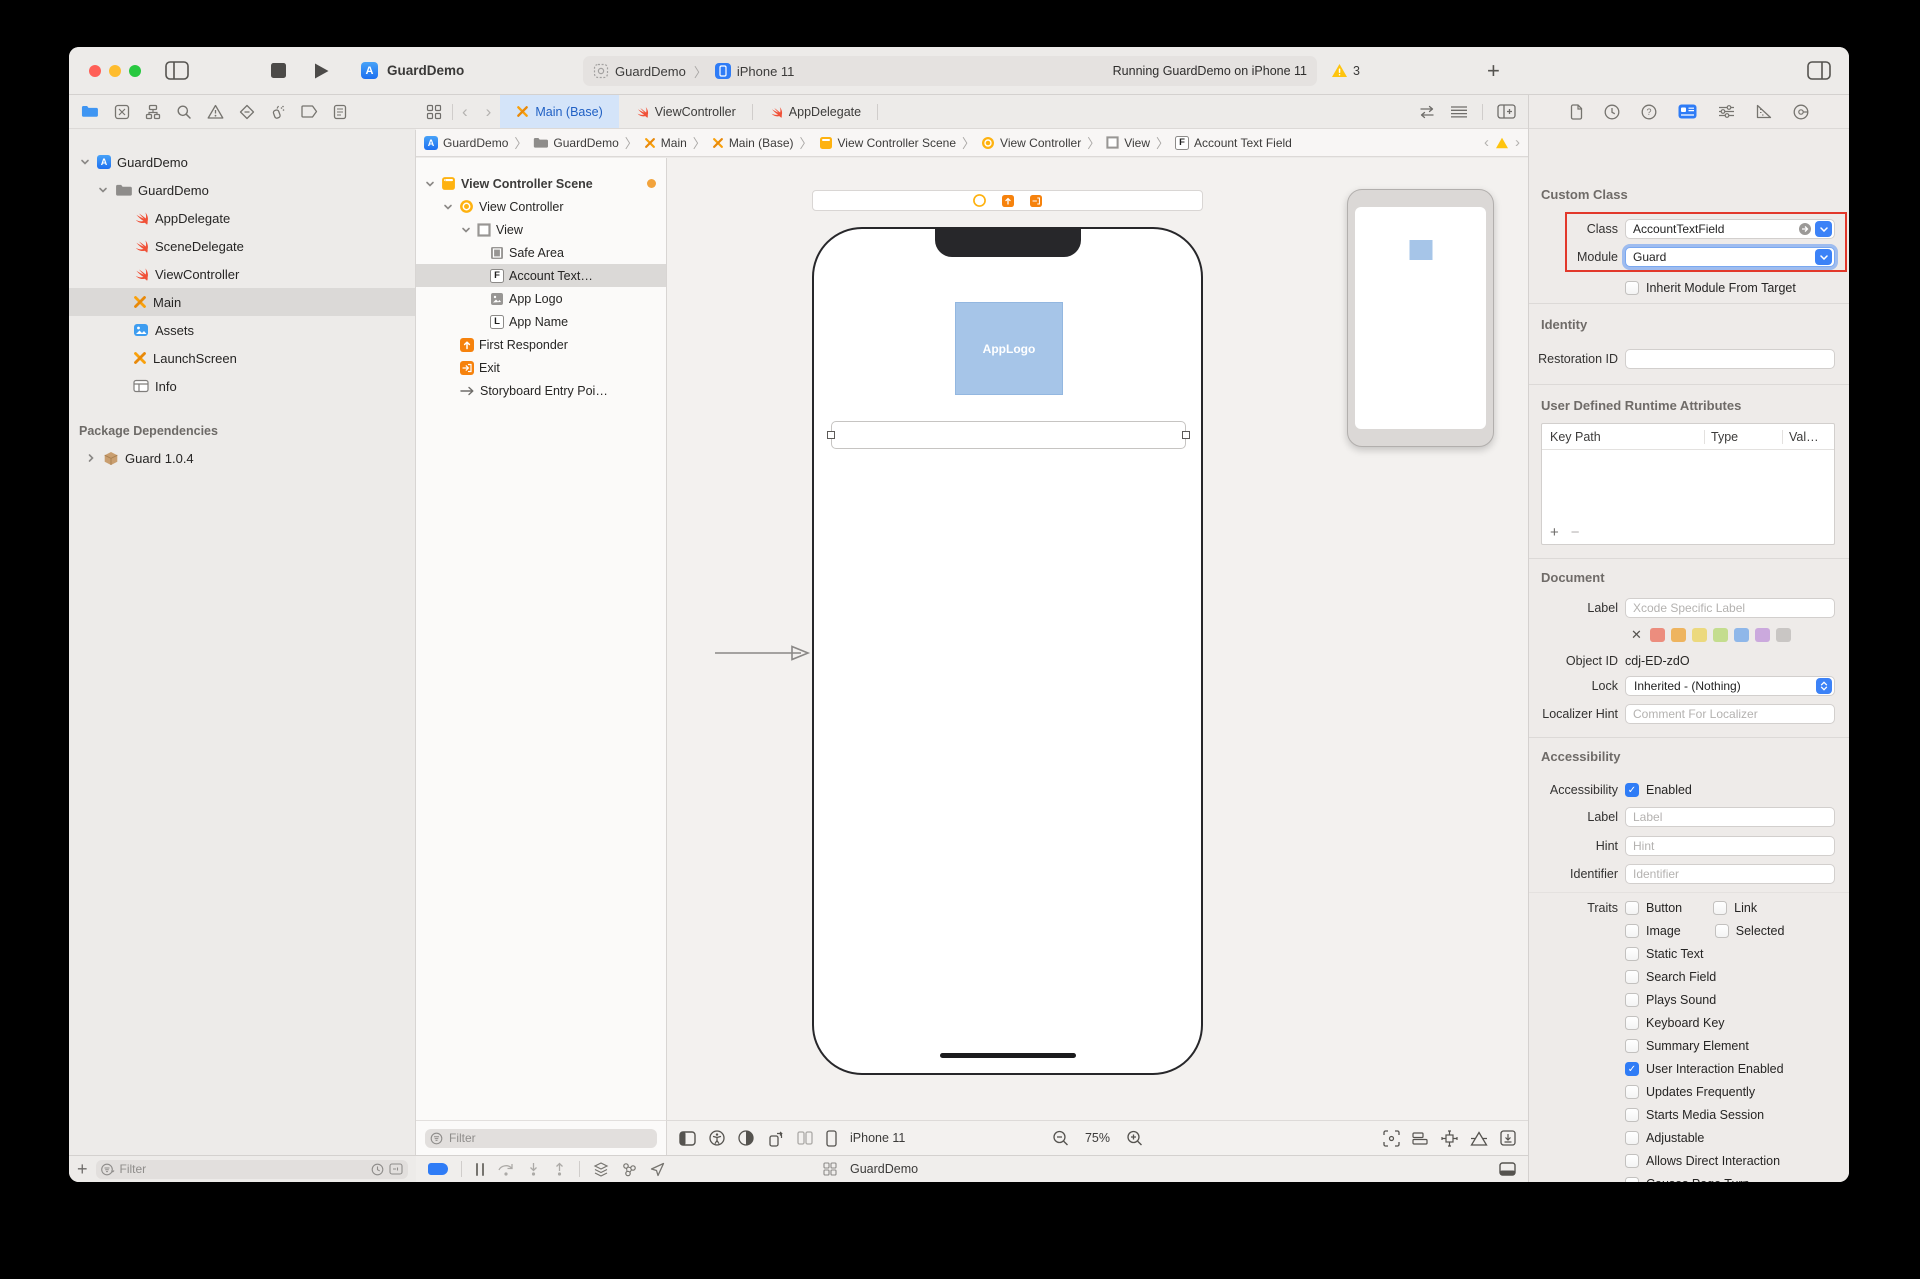  Describe the element at coordinates (1420, 318) in the screenshot. I see `canvas-minimap` at that location.